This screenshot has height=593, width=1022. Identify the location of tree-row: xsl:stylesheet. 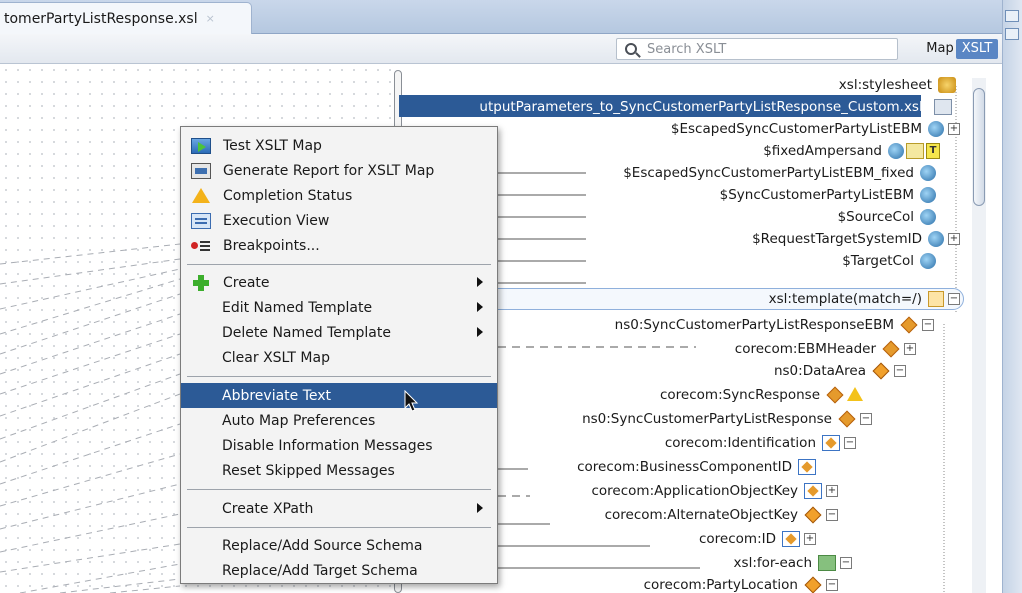
(897, 85).